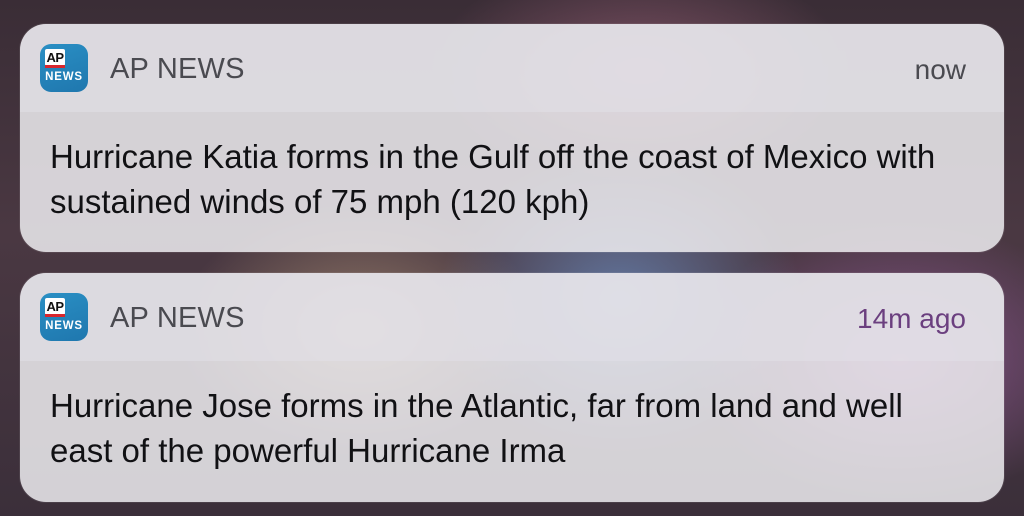 This screenshot has height=516, width=1024. What do you see at coordinates (911, 318) in the screenshot?
I see `notification-time: 14m ago` at bounding box center [911, 318].